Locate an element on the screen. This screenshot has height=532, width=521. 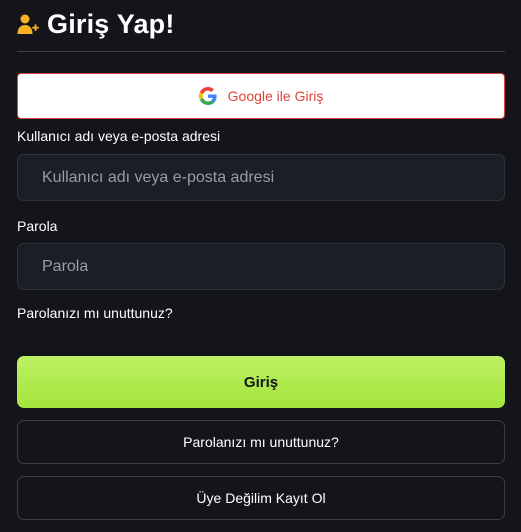
username-input is located at coordinates (261, 177).